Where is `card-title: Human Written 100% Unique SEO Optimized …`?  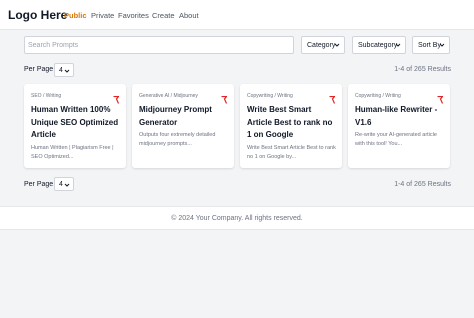 card-title: Human Written 100% Unique SEO Optimized … is located at coordinates (75, 122).